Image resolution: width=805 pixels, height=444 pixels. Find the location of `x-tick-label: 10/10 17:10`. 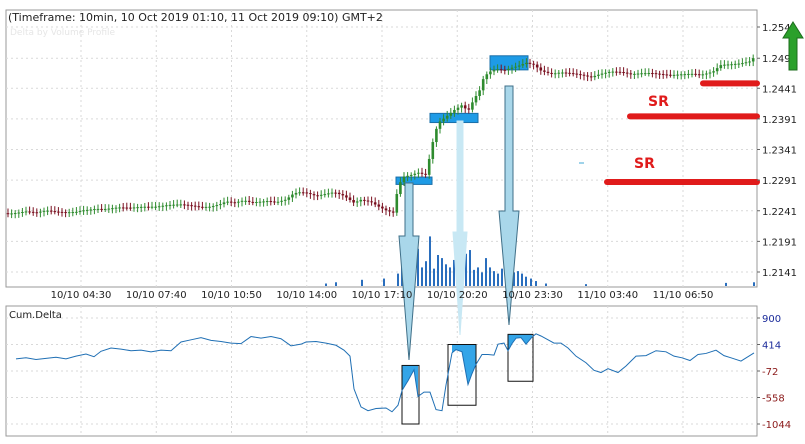

x-tick-label: 10/10 17:10 is located at coordinates (382, 295).